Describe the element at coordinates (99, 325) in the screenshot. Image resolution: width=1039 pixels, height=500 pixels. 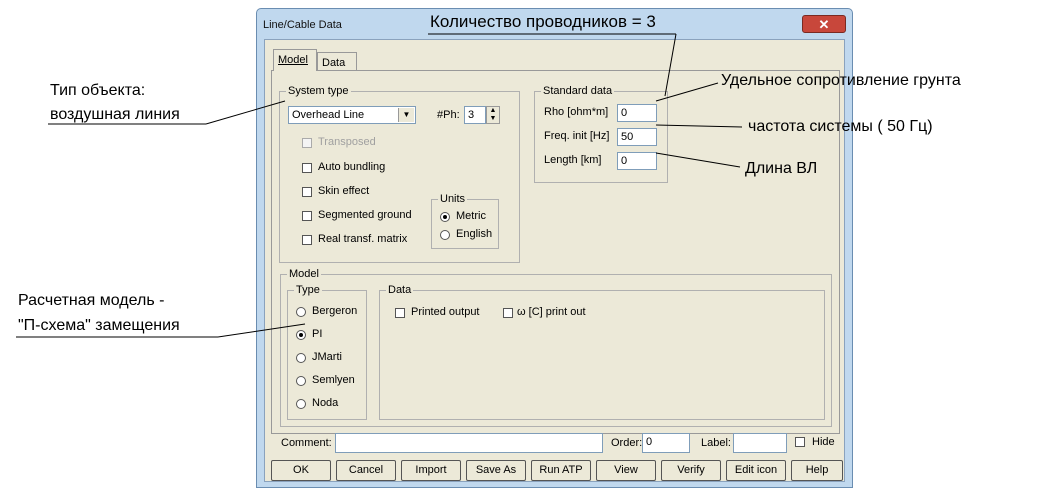
I see `annotation-model-line2: "П-схема" замещения` at that location.